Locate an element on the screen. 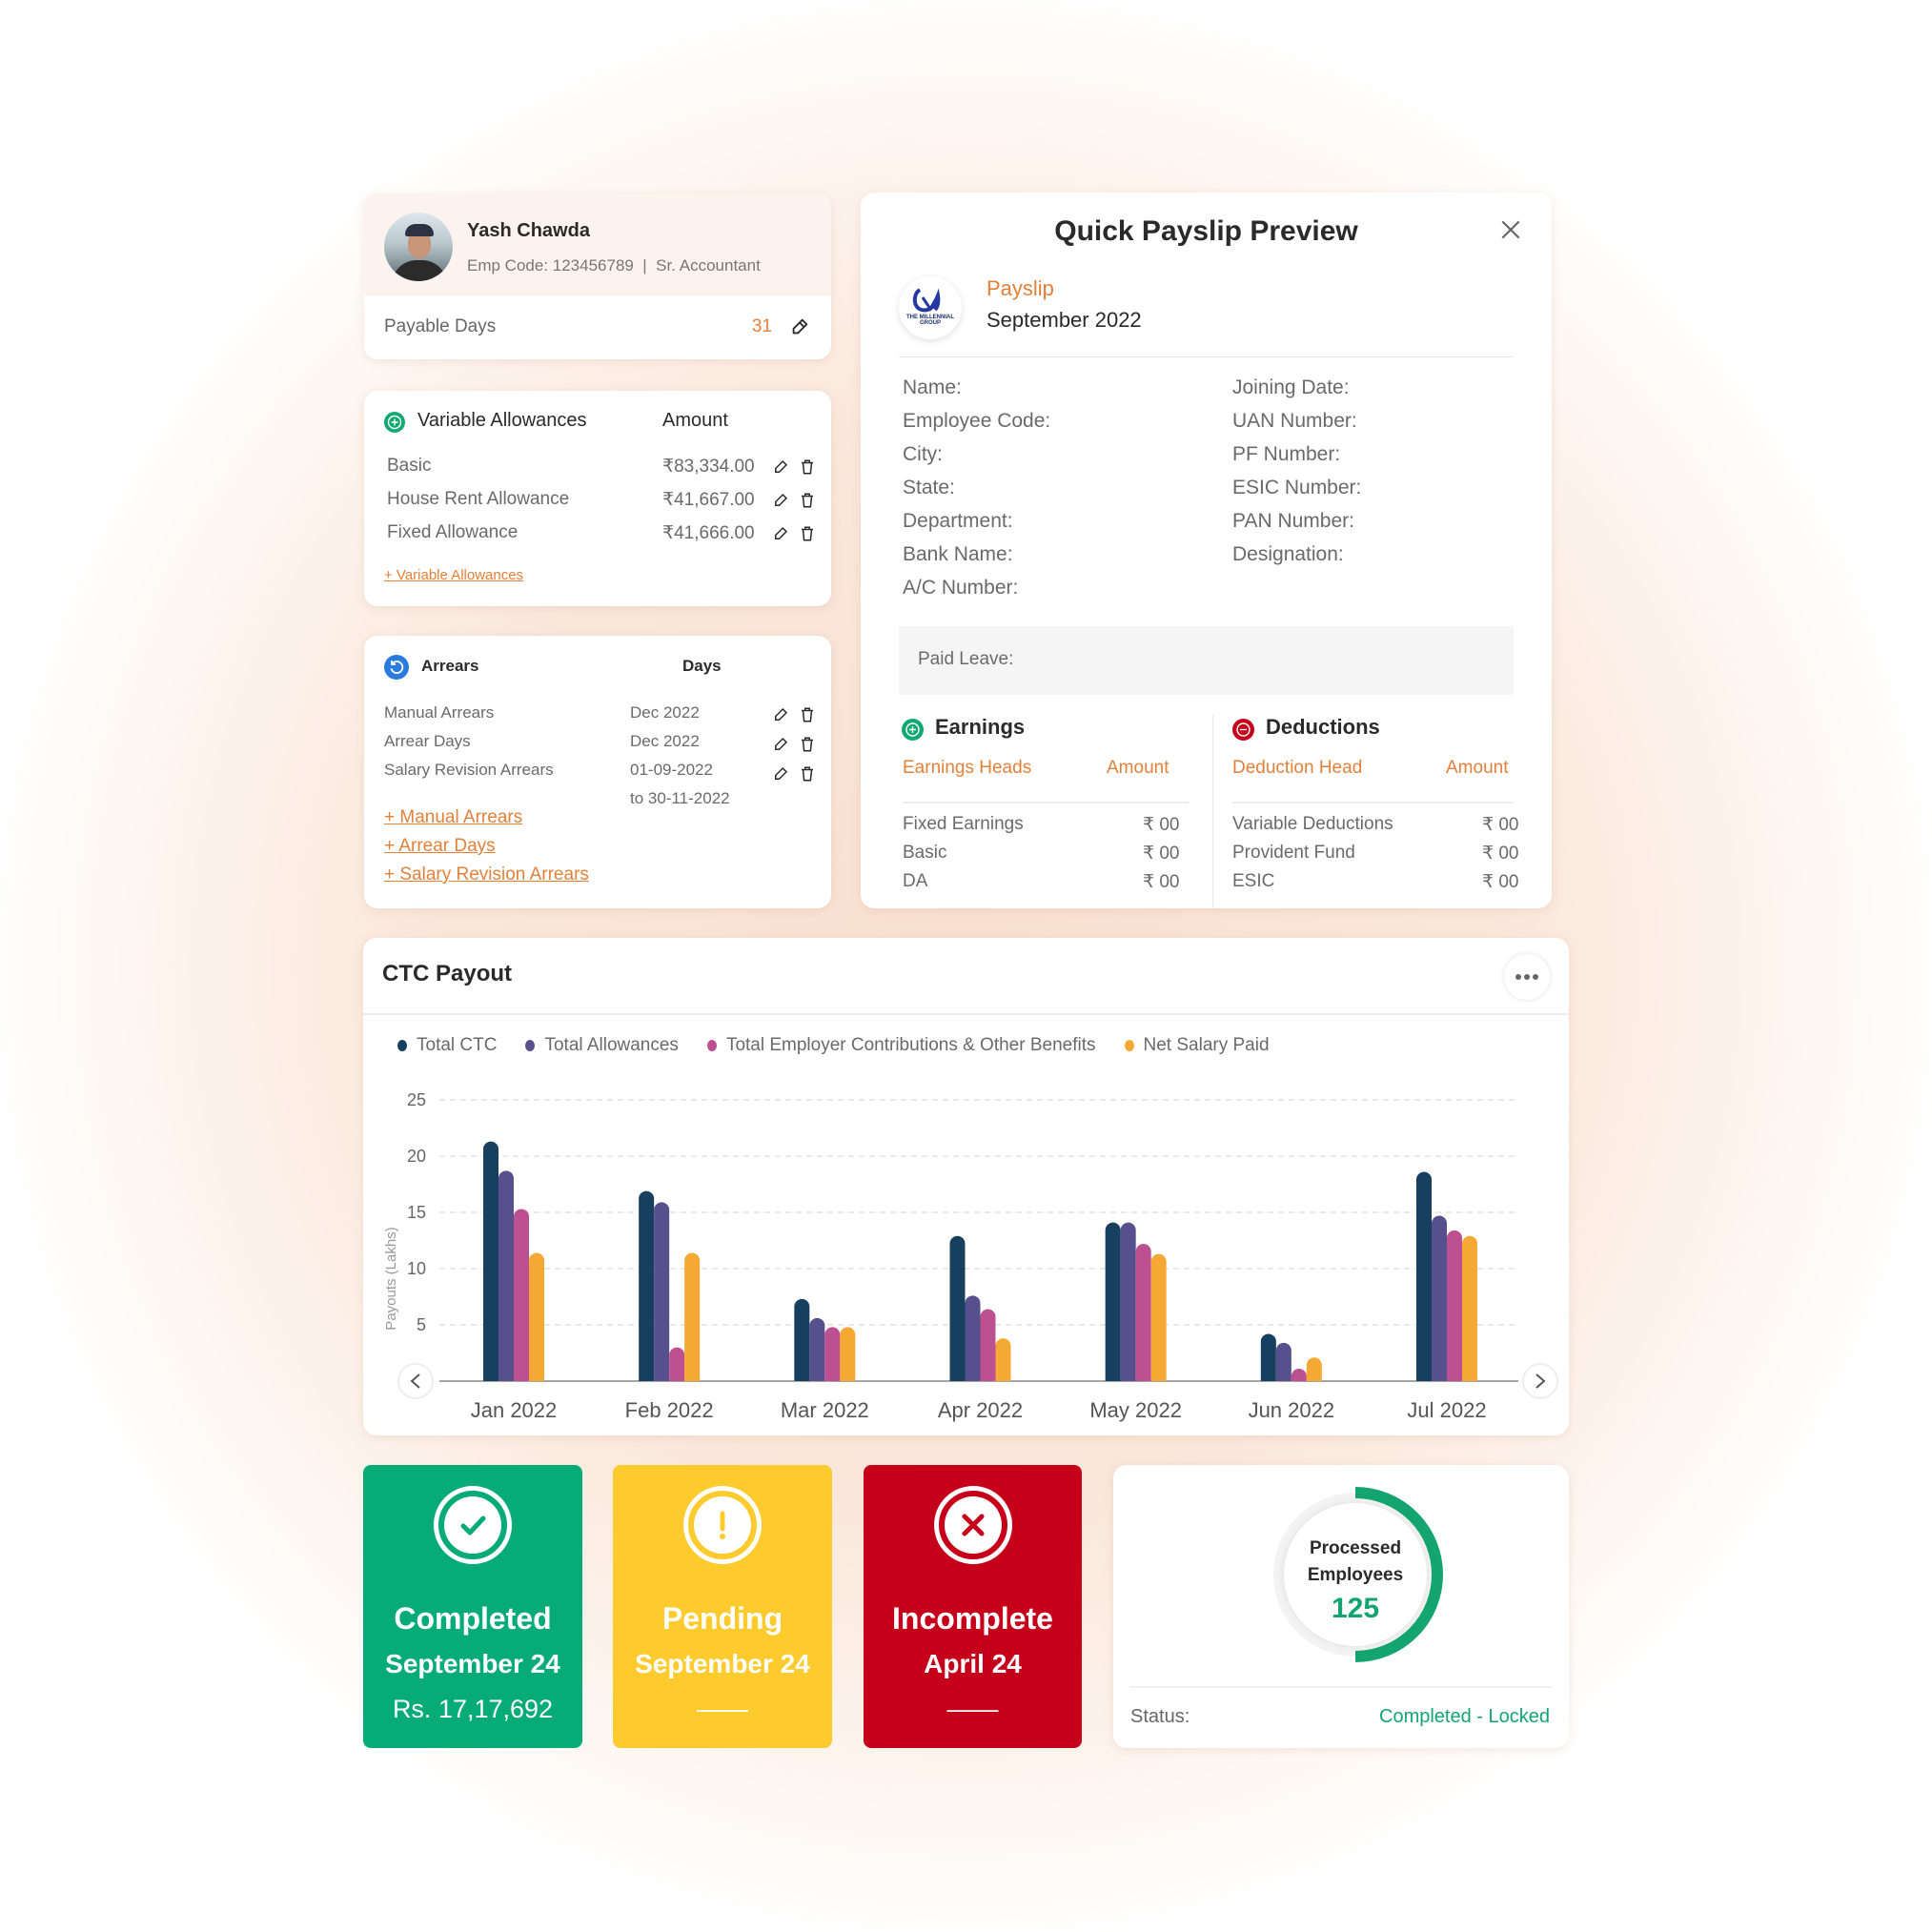  refresh-icon is located at coordinates (397, 667).